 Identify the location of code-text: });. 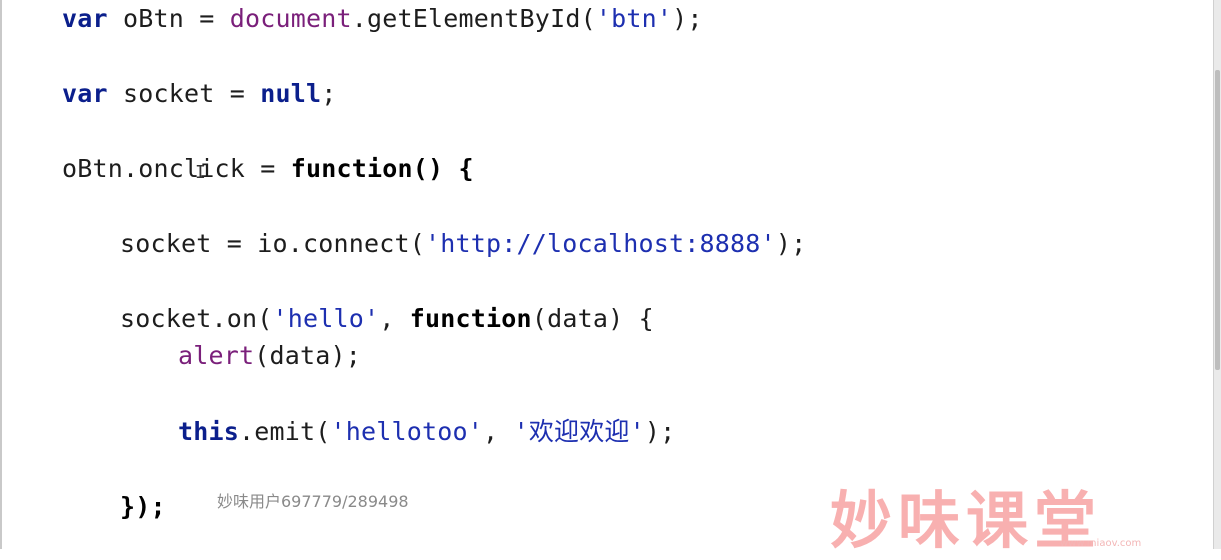
(143, 506).